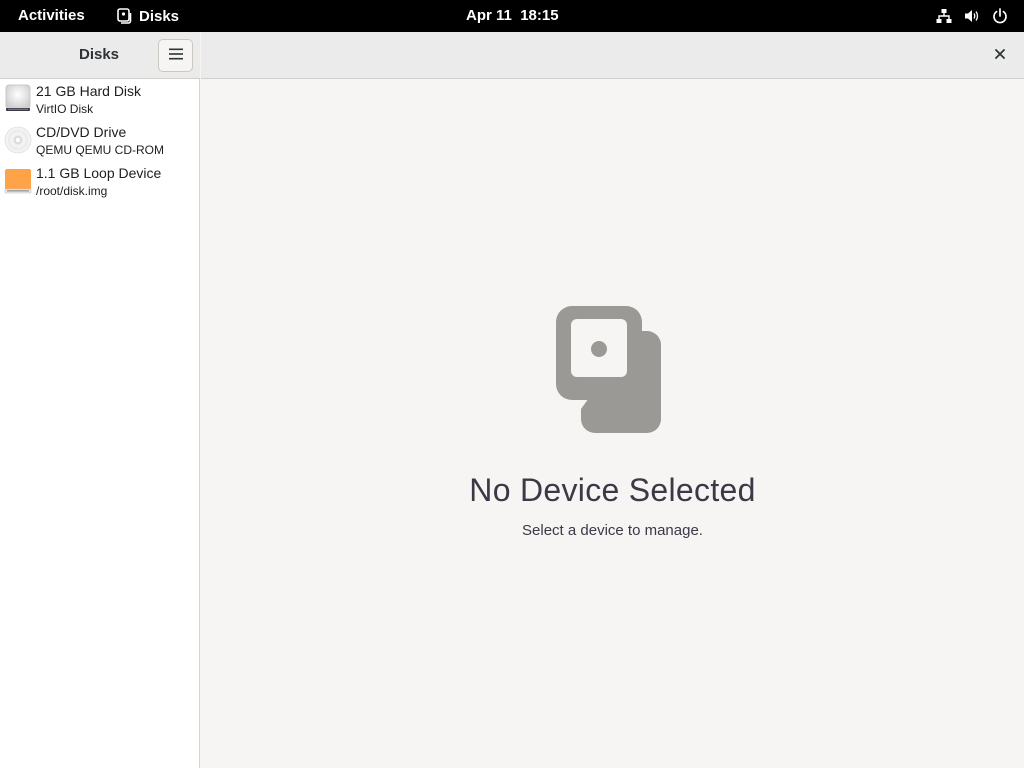  What do you see at coordinates (944, 16) in the screenshot?
I see `network-icon` at bounding box center [944, 16].